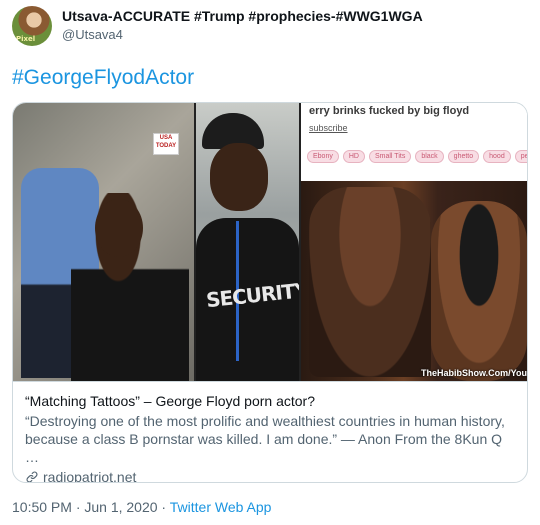 The height and width of the screenshot is (525, 540). Describe the element at coordinates (323, 156) in the screenshot. I see `video-tag: Ebony` at that location.